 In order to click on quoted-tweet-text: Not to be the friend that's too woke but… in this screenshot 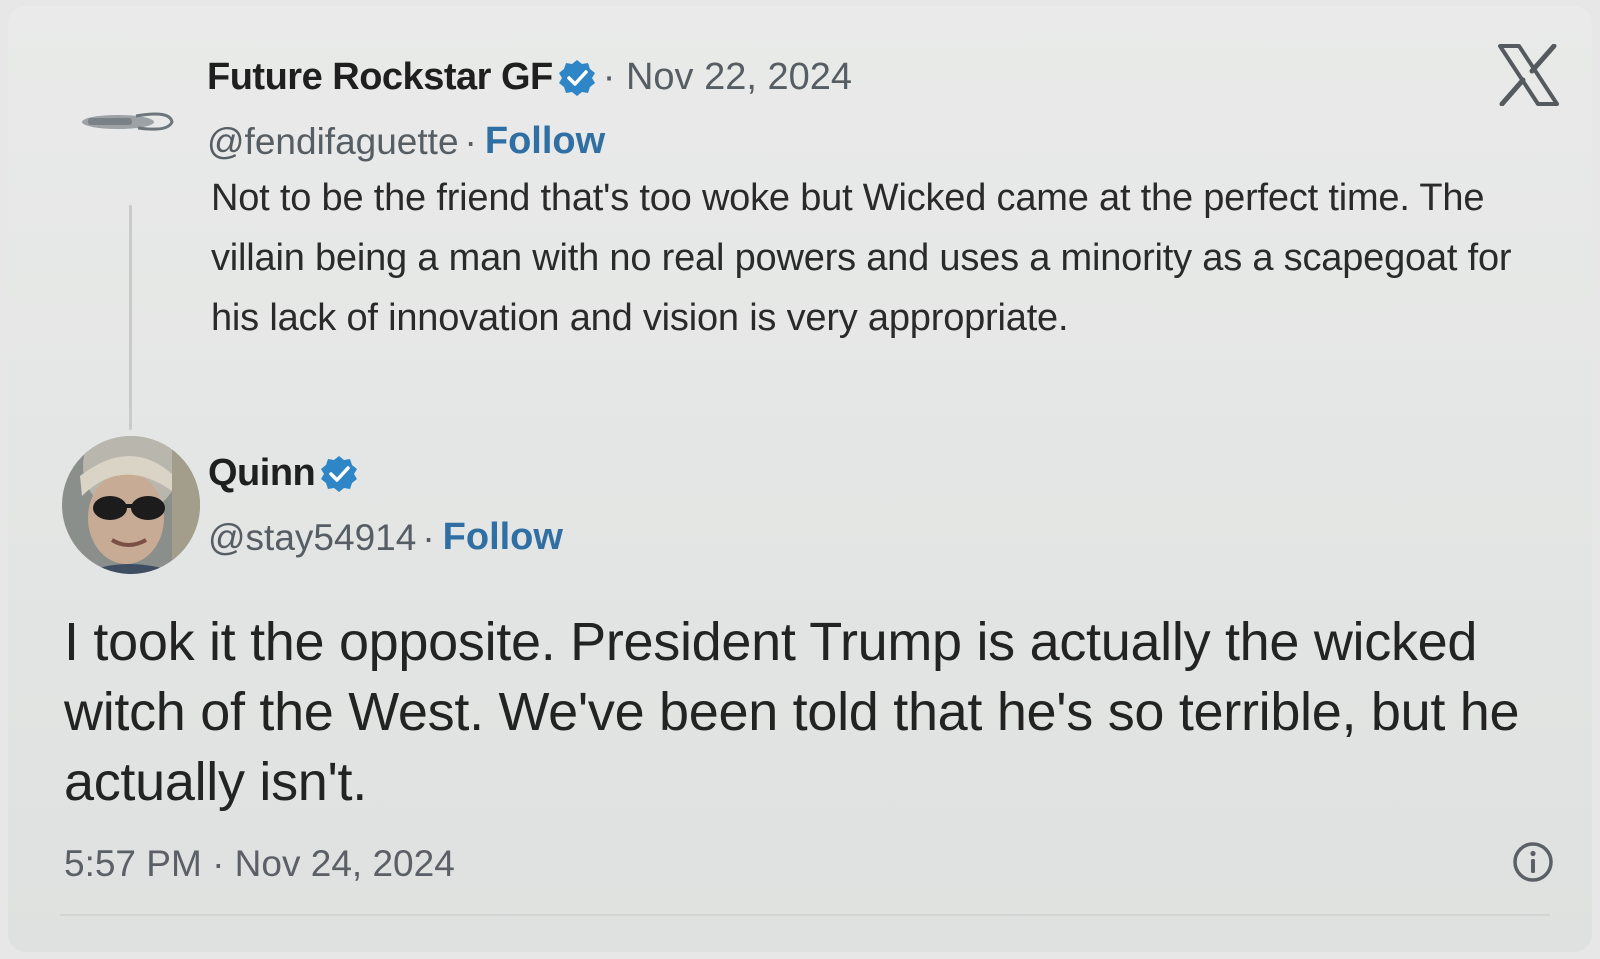, I will do `click(861, 258)`.